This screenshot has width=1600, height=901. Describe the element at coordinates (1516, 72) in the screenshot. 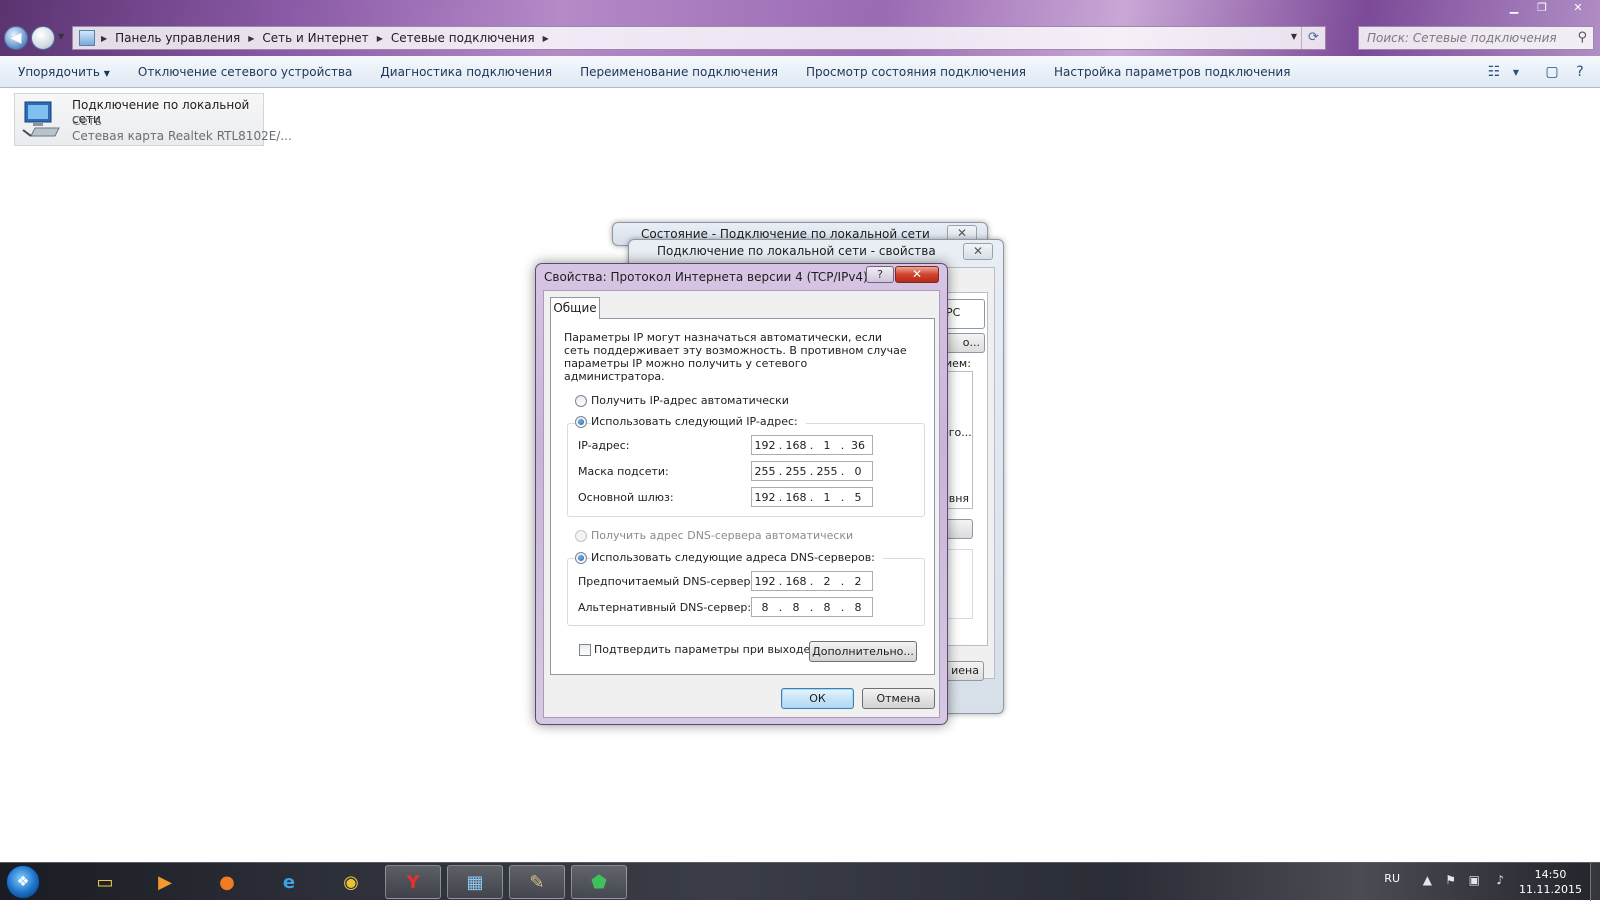

I see `view-options-dropdown-icon: ▼` at that location.